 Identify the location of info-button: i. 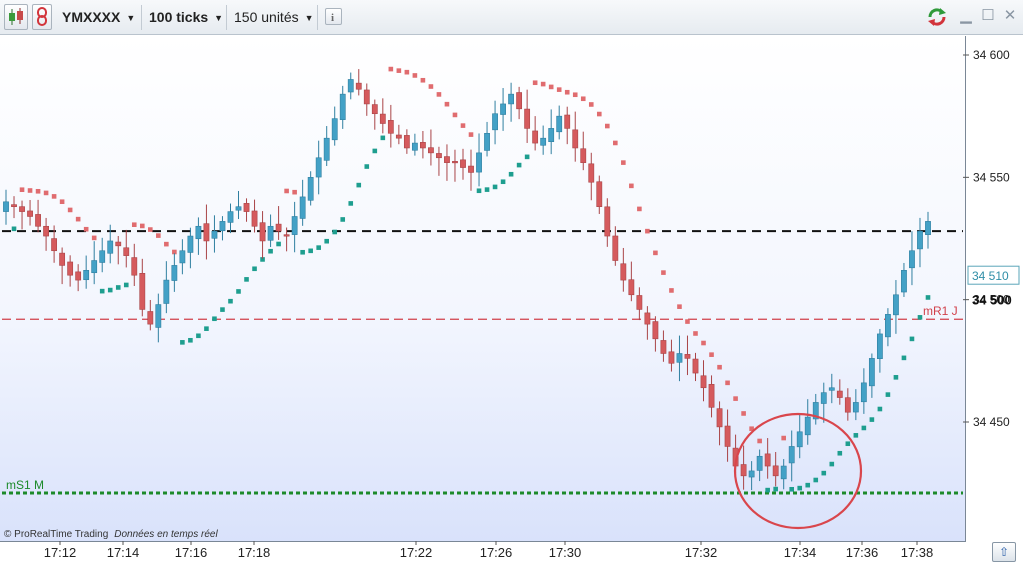
(333, 16).